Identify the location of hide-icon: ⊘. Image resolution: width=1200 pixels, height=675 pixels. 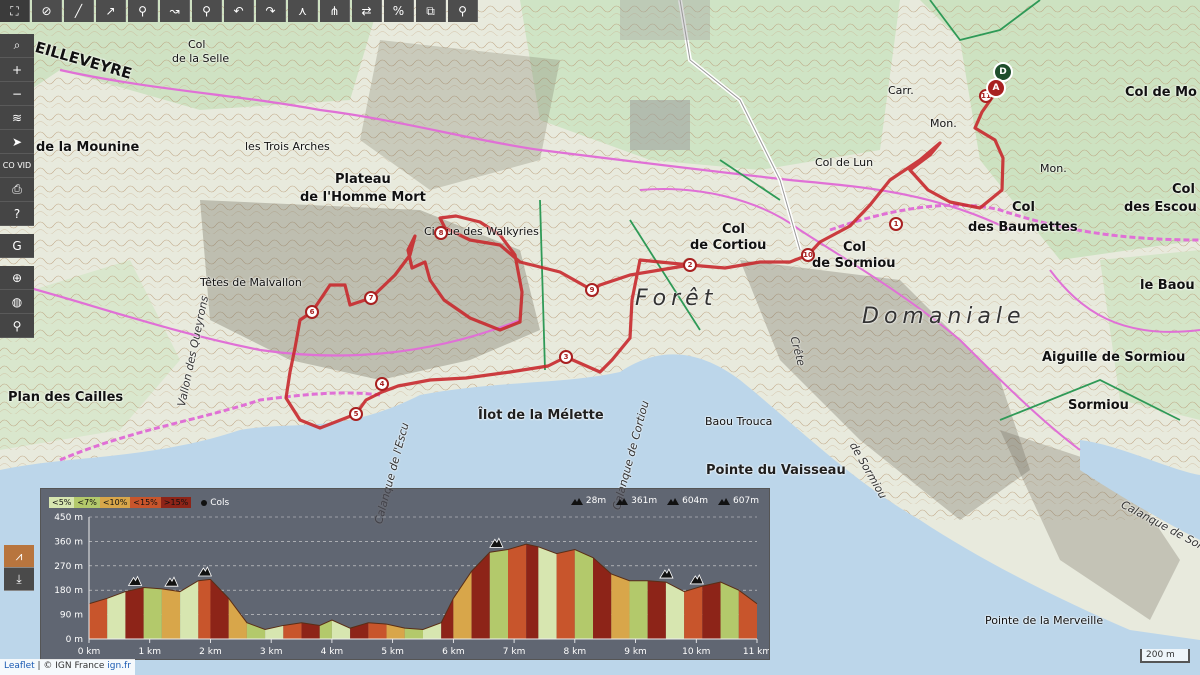
(47, 11).